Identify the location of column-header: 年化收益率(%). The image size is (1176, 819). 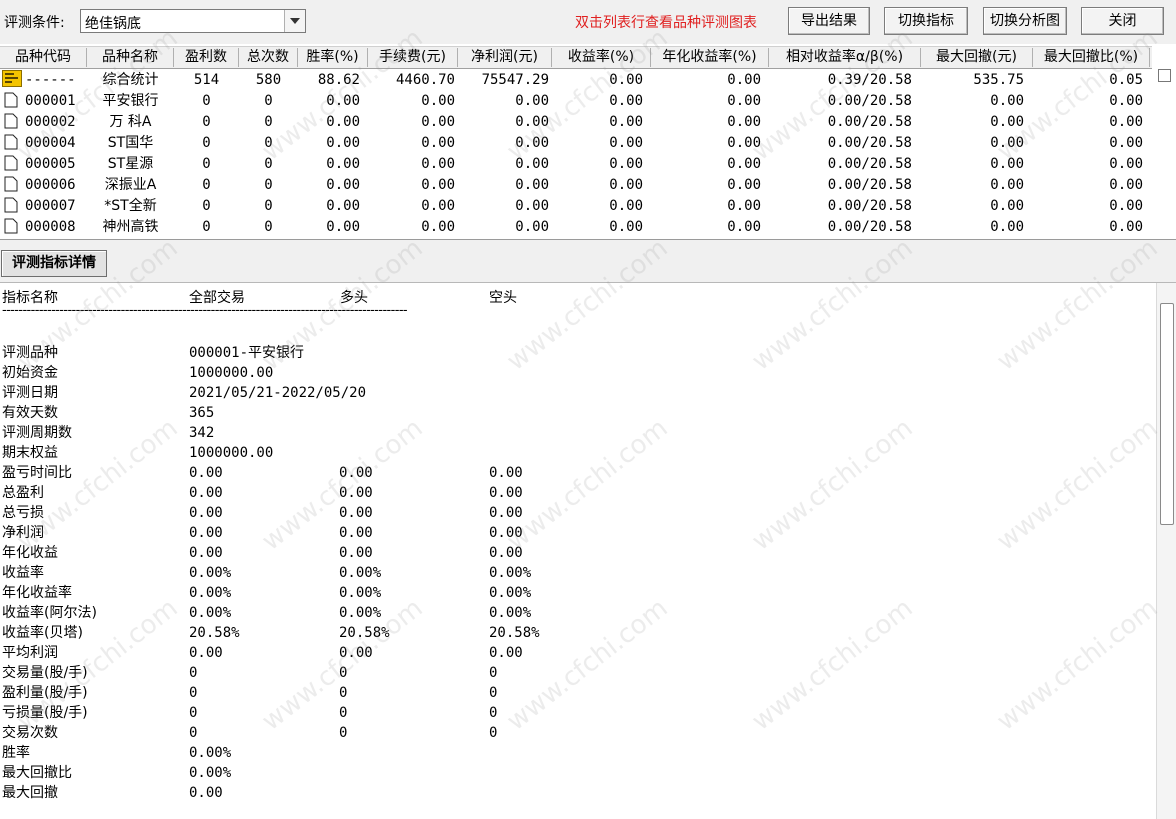
(710, 57).